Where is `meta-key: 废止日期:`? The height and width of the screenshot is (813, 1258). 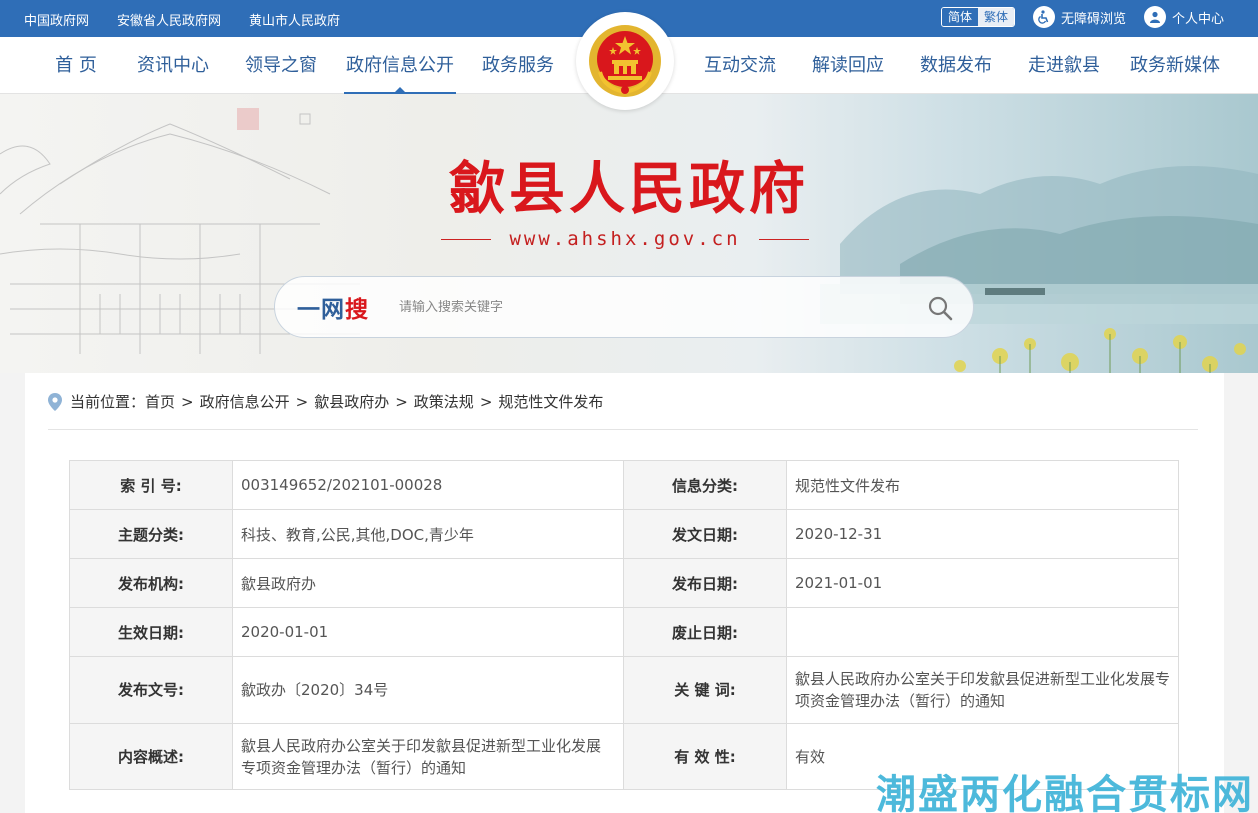
meta-key: 废止日期: is located at coordinates (705, 632).